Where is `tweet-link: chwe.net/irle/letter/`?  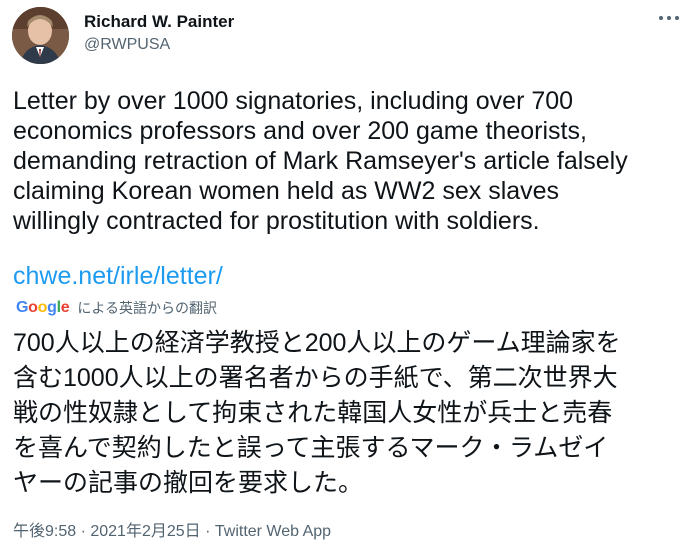
tweet-link: chwe.net/irle/letter/ is located at coordinates (118, 276).